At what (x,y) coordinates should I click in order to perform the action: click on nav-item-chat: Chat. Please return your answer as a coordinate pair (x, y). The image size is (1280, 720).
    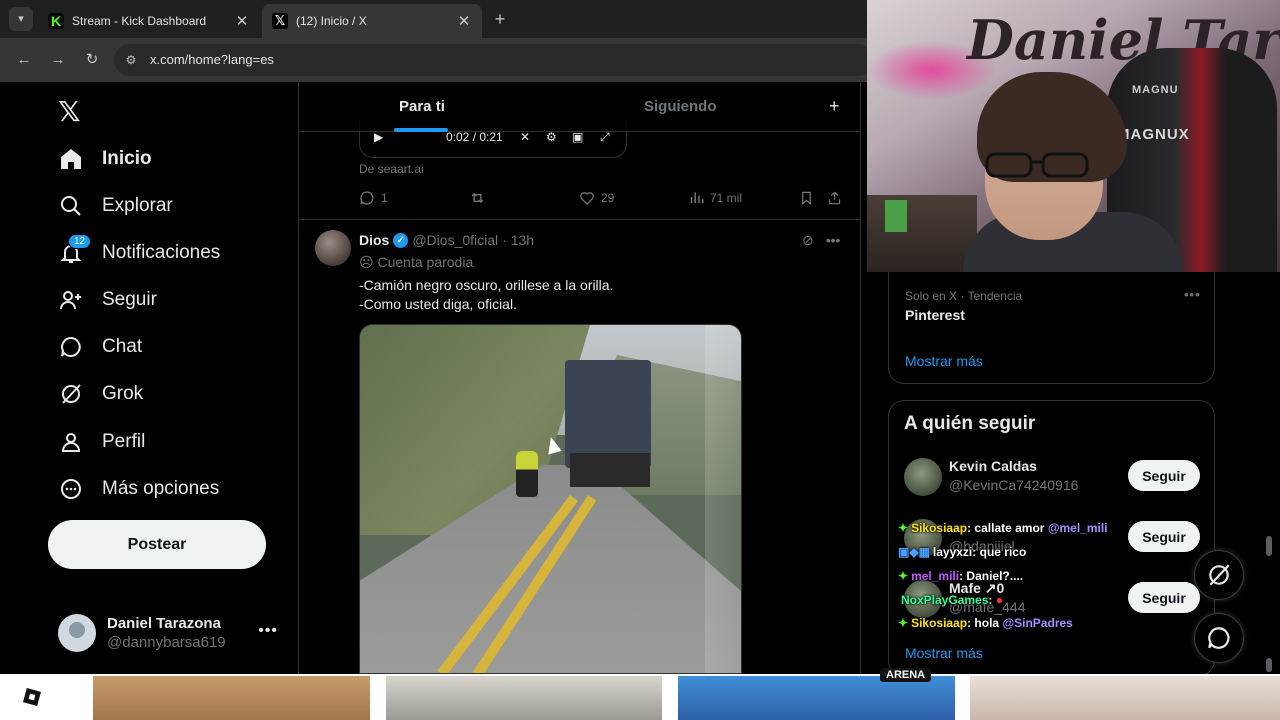
    Looking at the image, I should click on (95, 347).